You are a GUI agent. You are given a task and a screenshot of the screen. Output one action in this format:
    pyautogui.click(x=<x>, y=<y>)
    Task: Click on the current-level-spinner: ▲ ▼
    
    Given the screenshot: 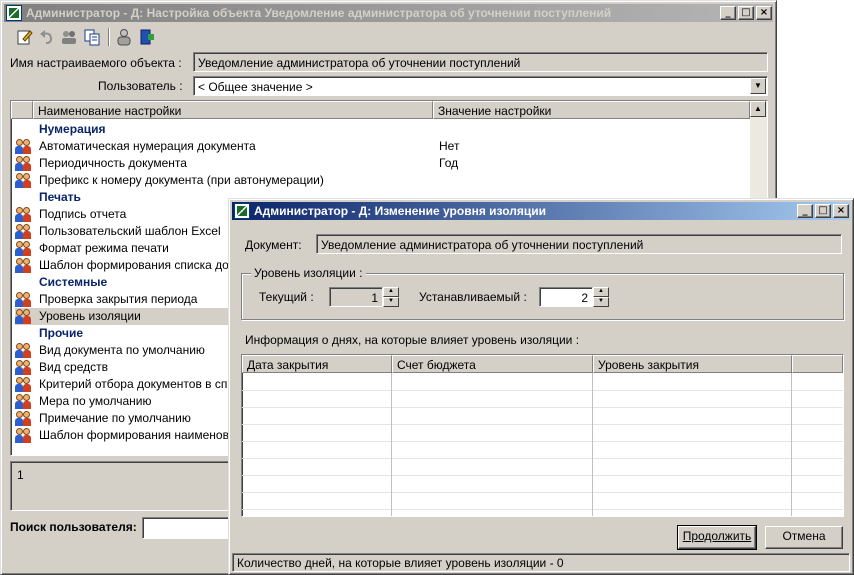 What is the action you would take?
    pyautogui.click(x=391, y=297)
    